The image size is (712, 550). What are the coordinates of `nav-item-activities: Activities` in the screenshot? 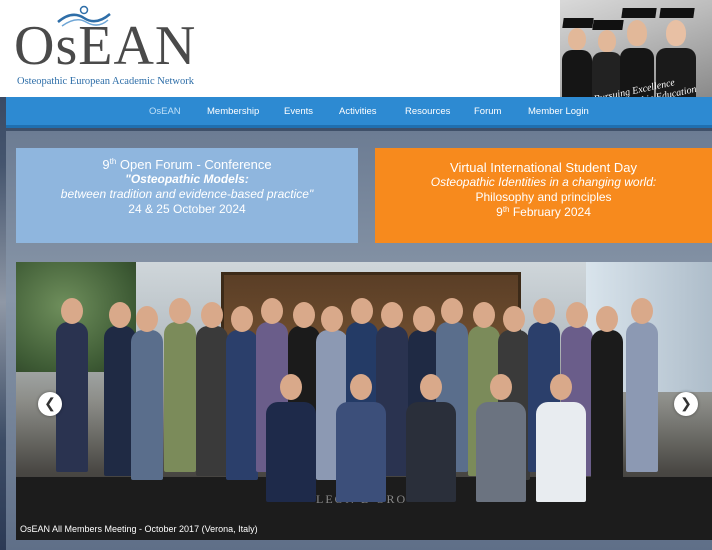 It's located at (357, 111).